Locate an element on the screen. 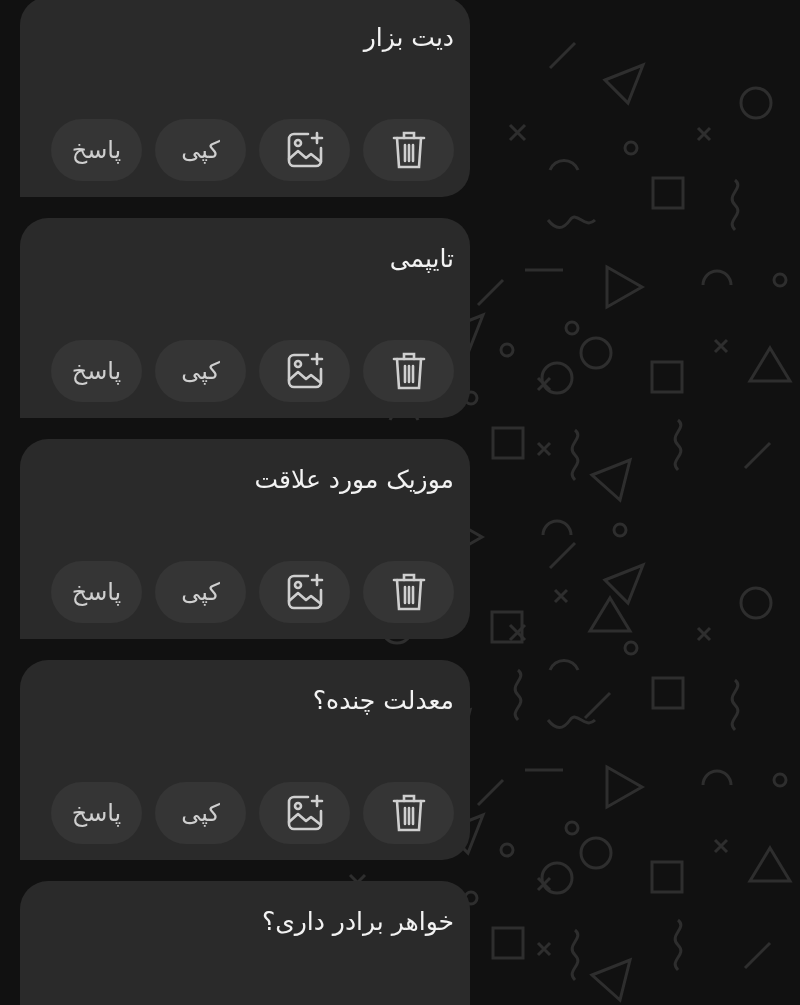 The image size is (800, 1005). message-text: معدلت چنده؟ is located at coordinates (383, 700).